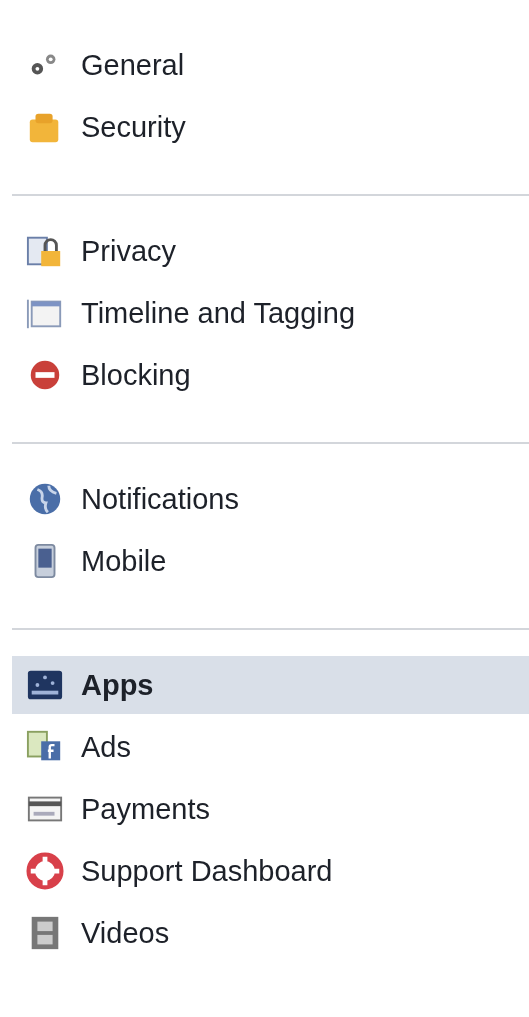 The width and height of the screenshot is (529, 1017). I want to click on settings-menu-item: Notifications, so click(270, 499).